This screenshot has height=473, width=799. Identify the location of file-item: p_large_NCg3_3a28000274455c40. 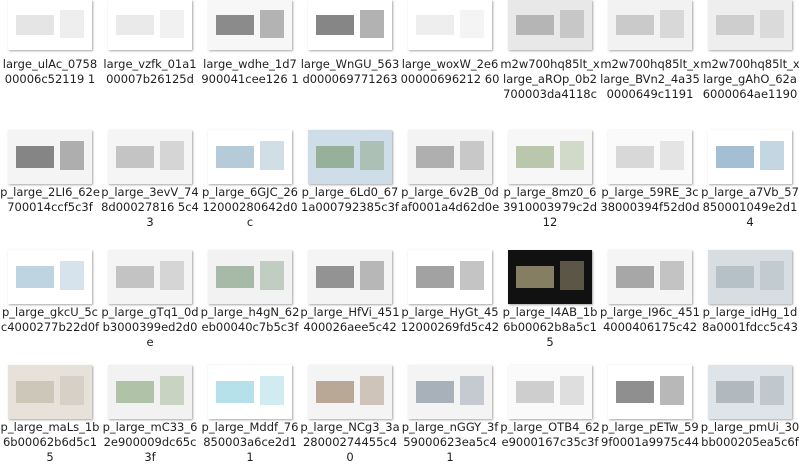
(350, 414).